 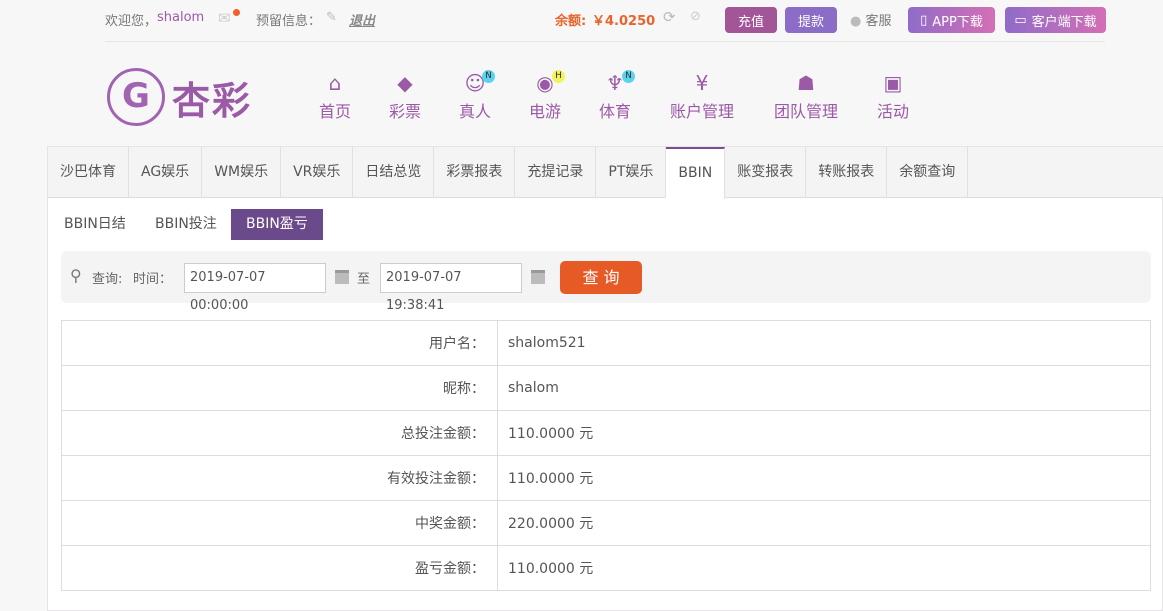 I want to click on nav-item: ▣ 活动, so click(x=893, y=96).